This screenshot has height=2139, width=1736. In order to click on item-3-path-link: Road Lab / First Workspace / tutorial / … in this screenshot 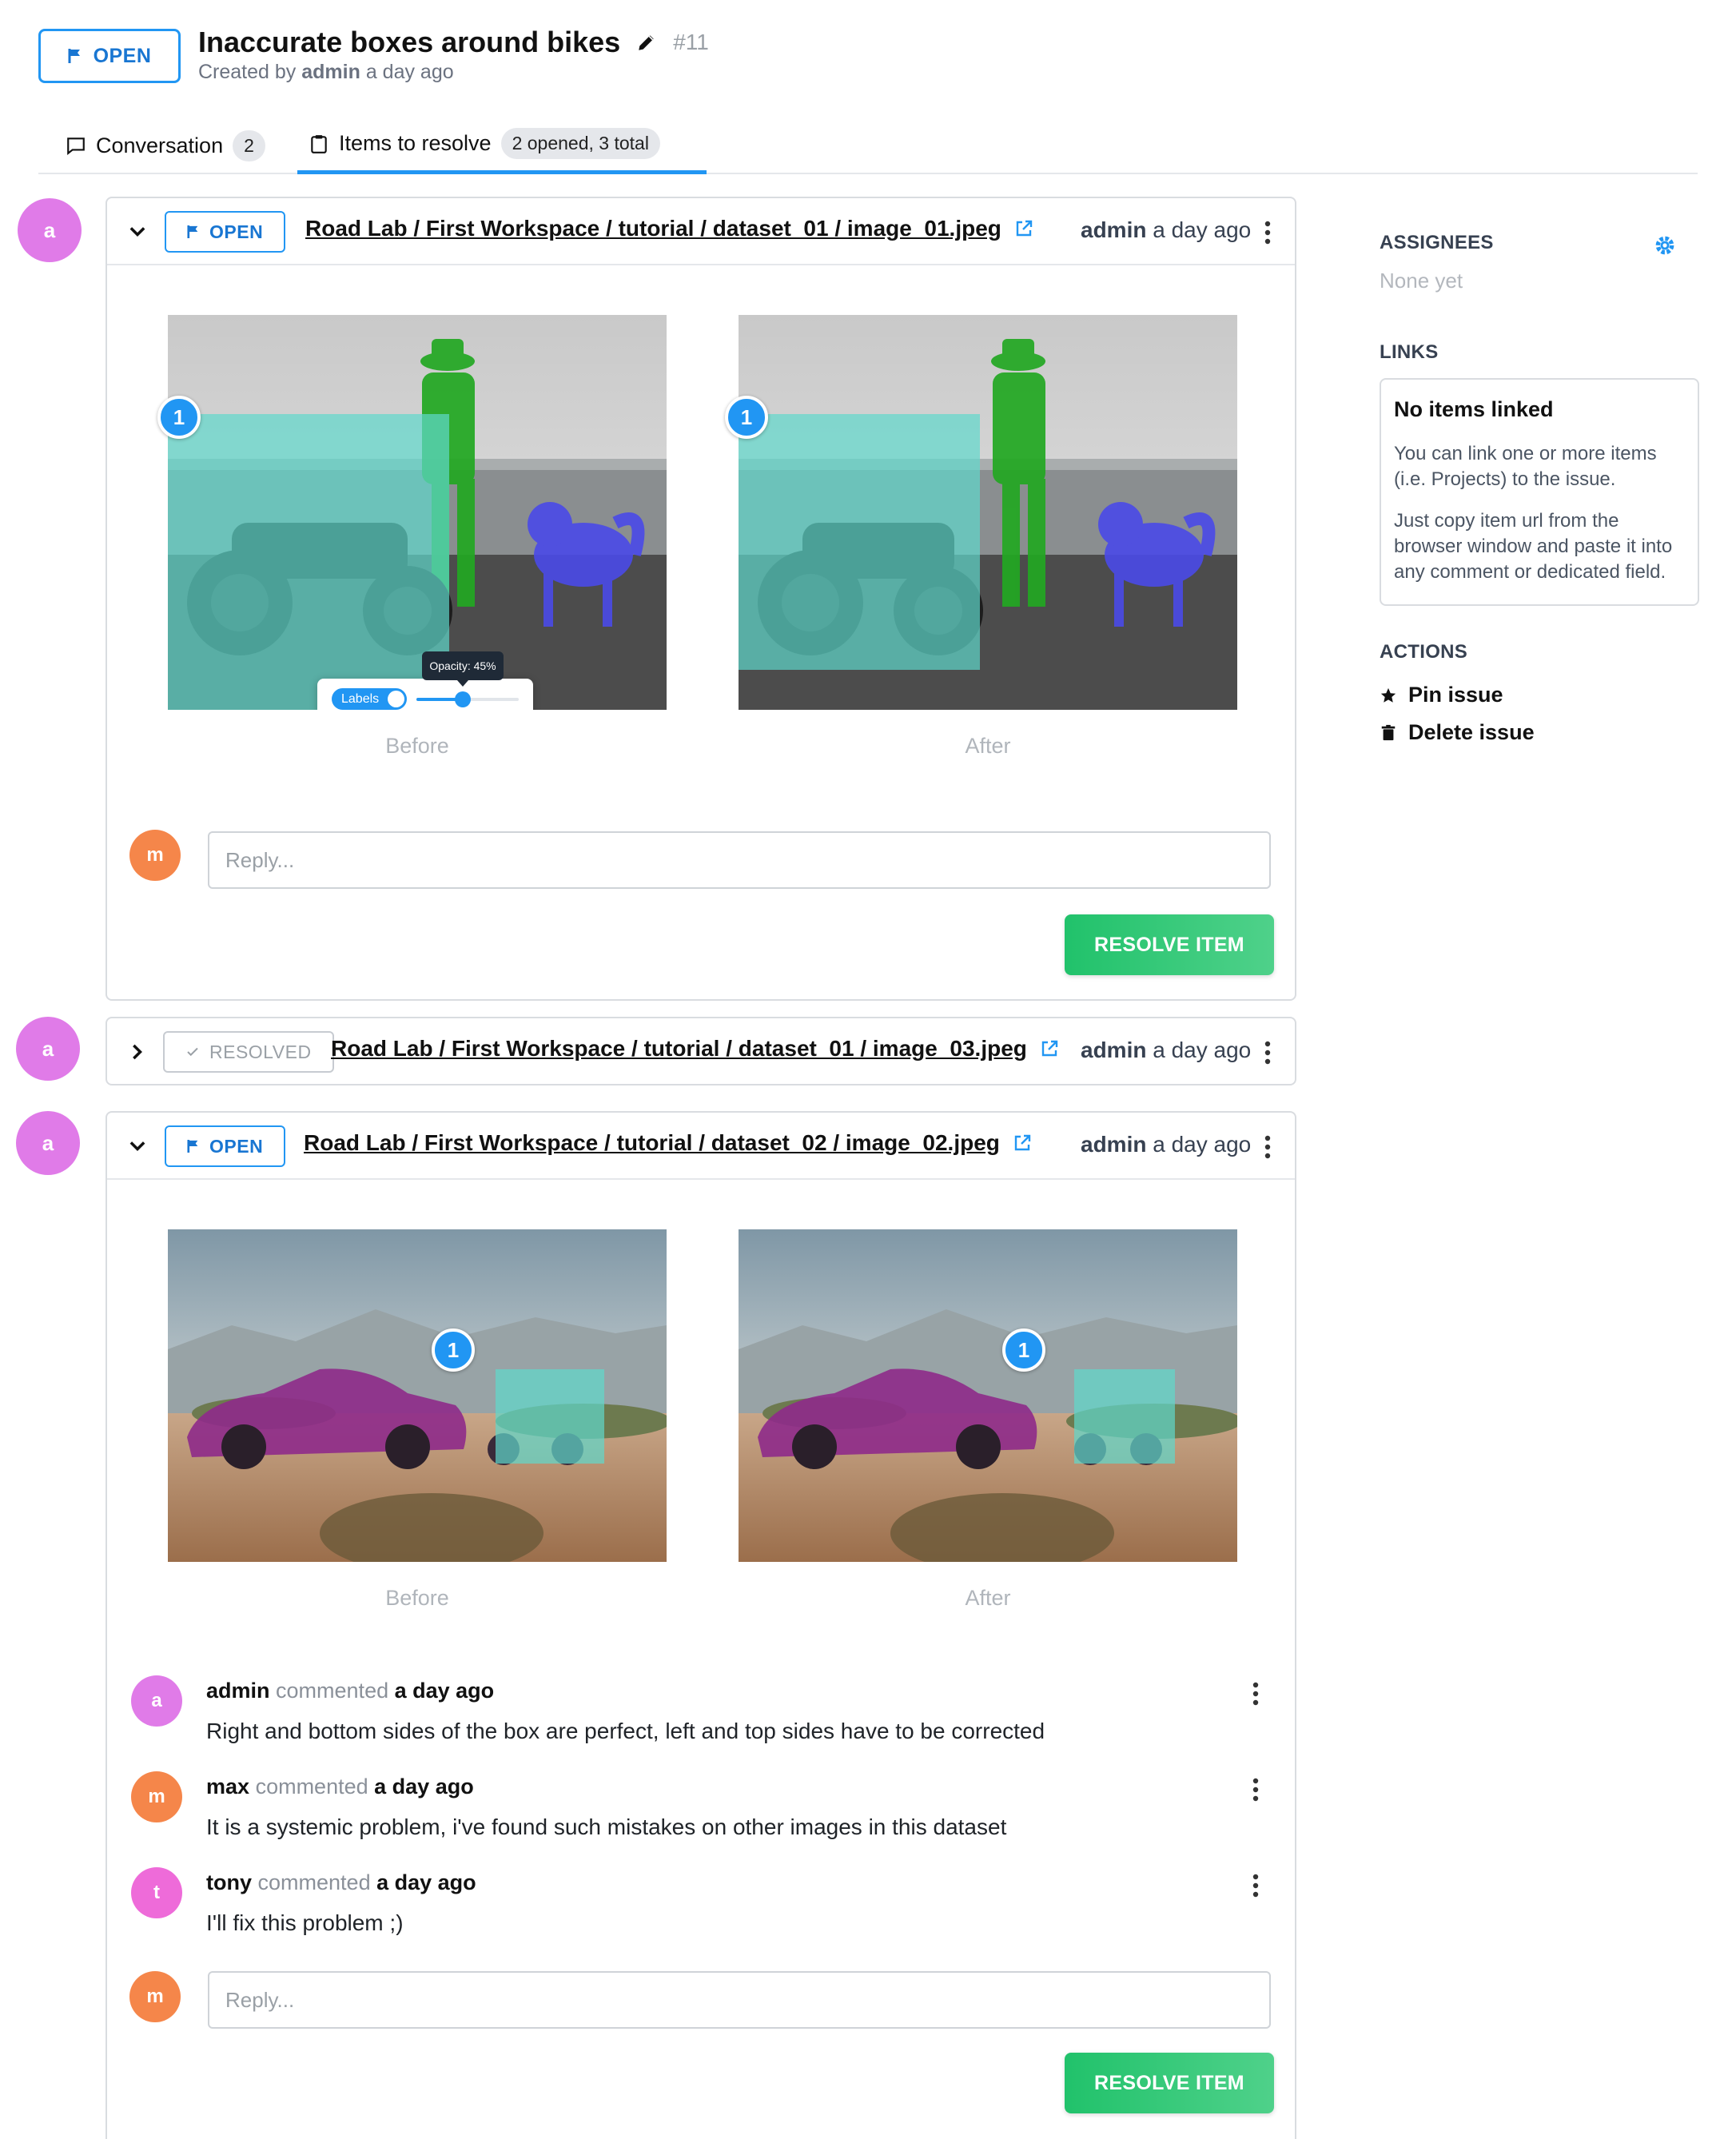, I will do `click(668, 1143)`.